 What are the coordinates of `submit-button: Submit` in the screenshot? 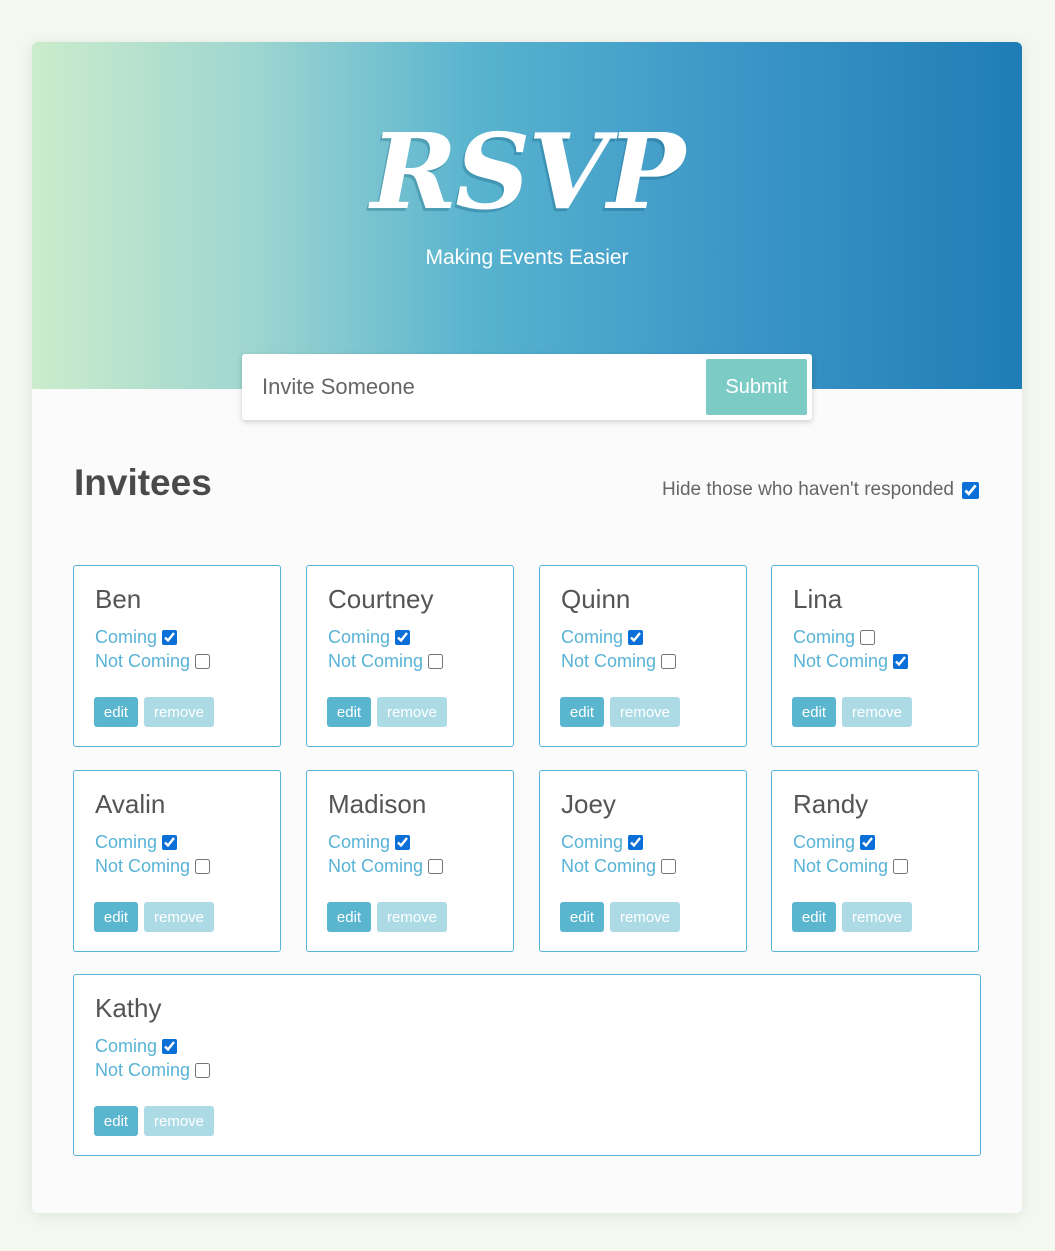 It's located at (756, 387).